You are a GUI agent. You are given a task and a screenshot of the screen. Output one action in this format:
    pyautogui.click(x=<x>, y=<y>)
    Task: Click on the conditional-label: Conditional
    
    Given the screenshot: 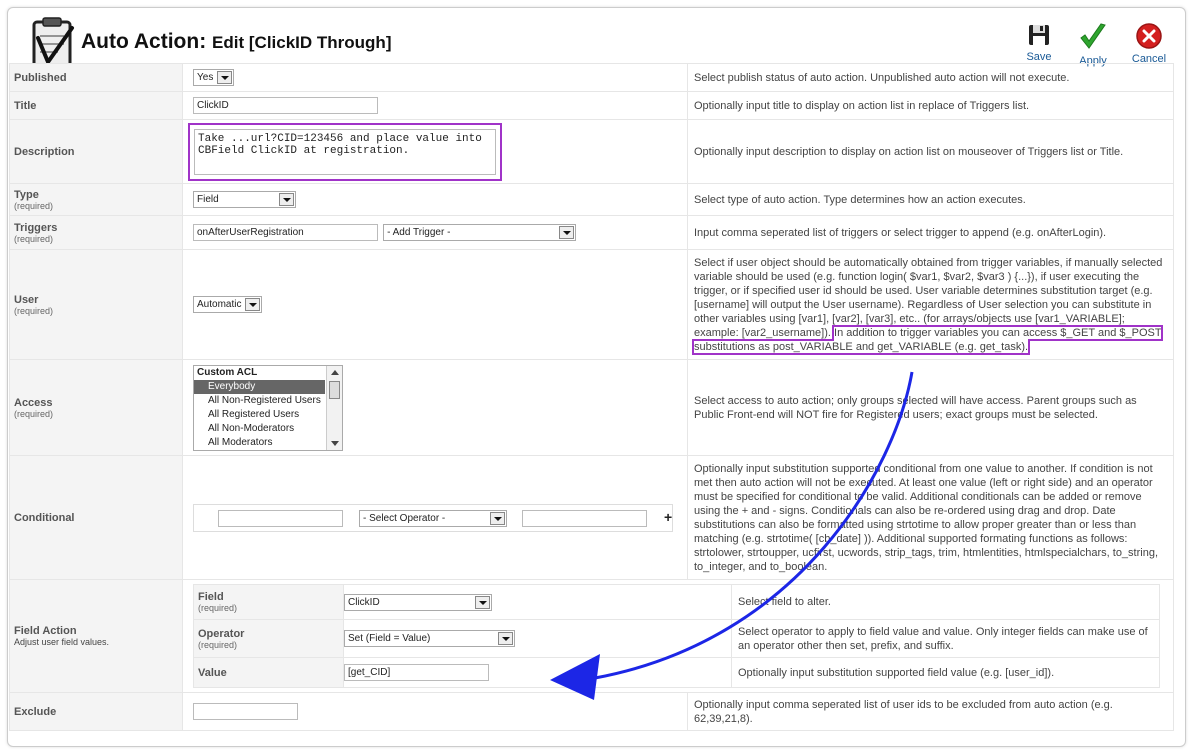 What is the action you would take?
    pyautogui.click(x=96, y=517)
    